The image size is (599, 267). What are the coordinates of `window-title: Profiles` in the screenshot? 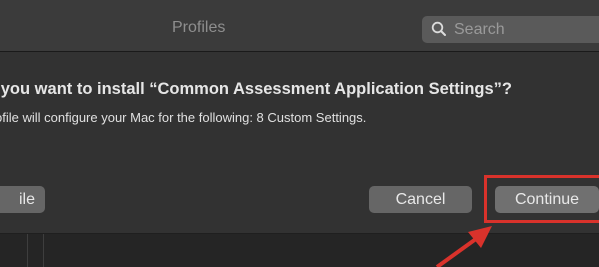 It's located at (199, 27).